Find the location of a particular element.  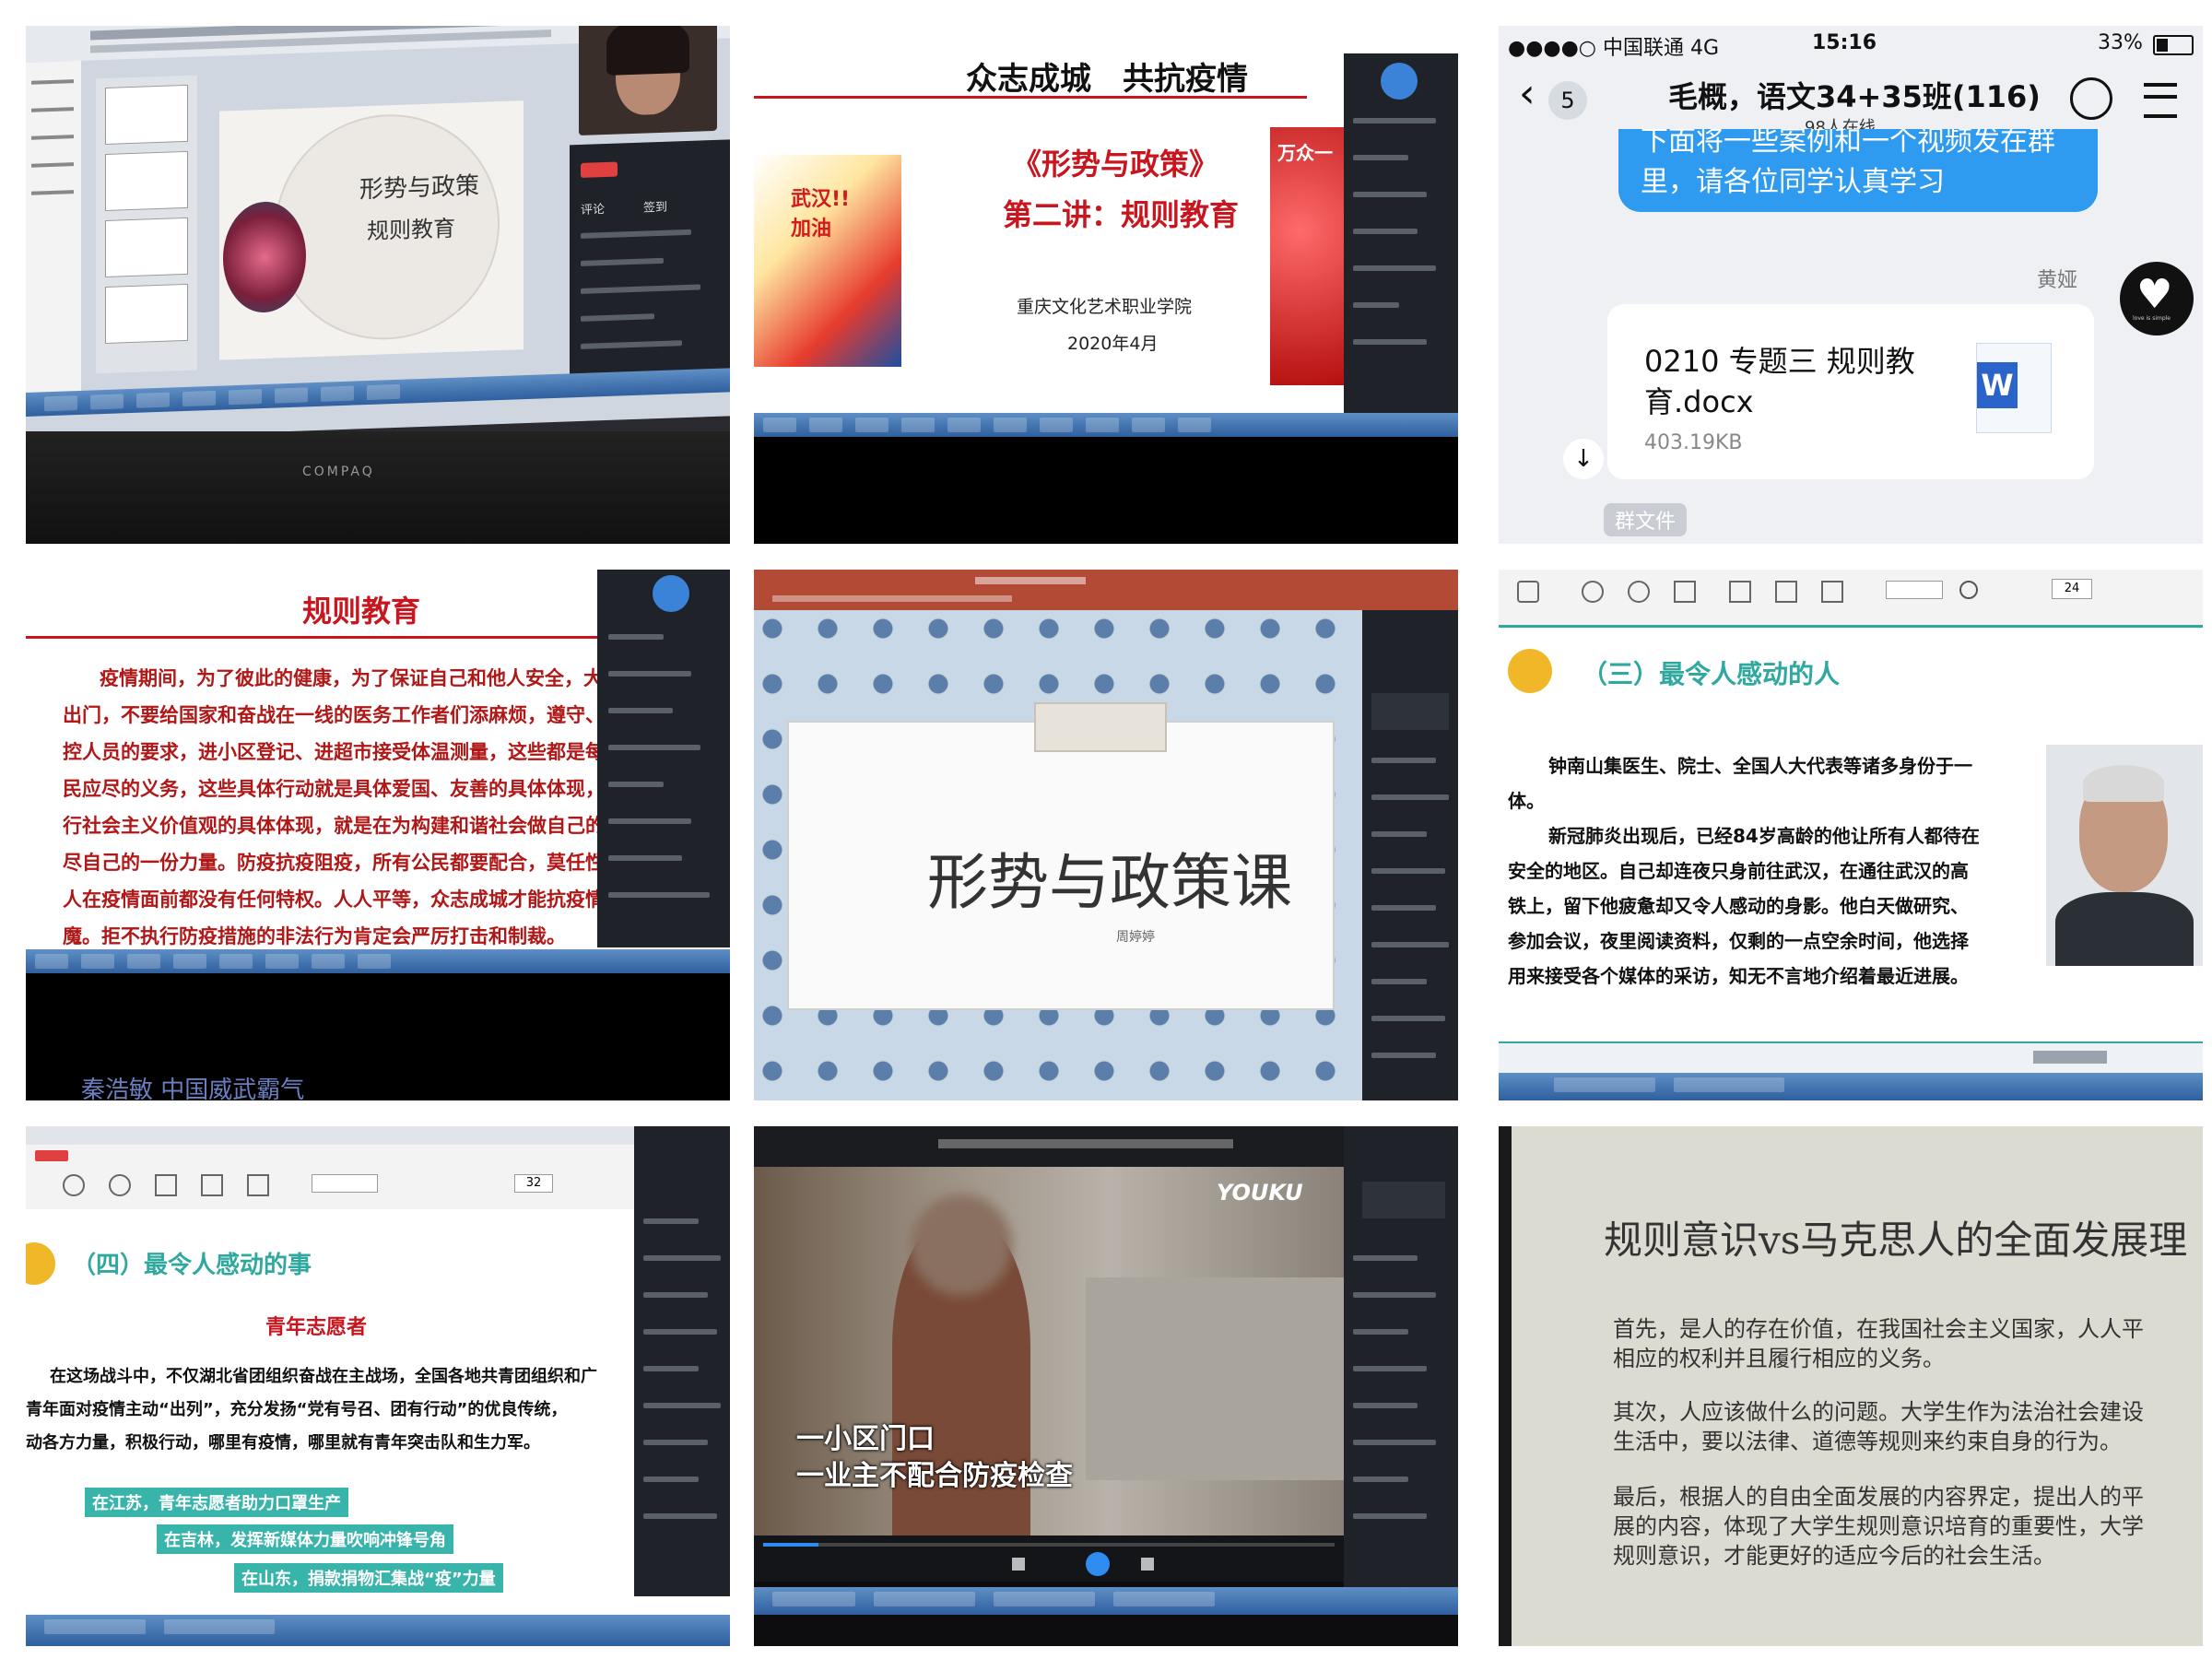

pdf-toolbar: 24 is located at coordinates (1851, 599).